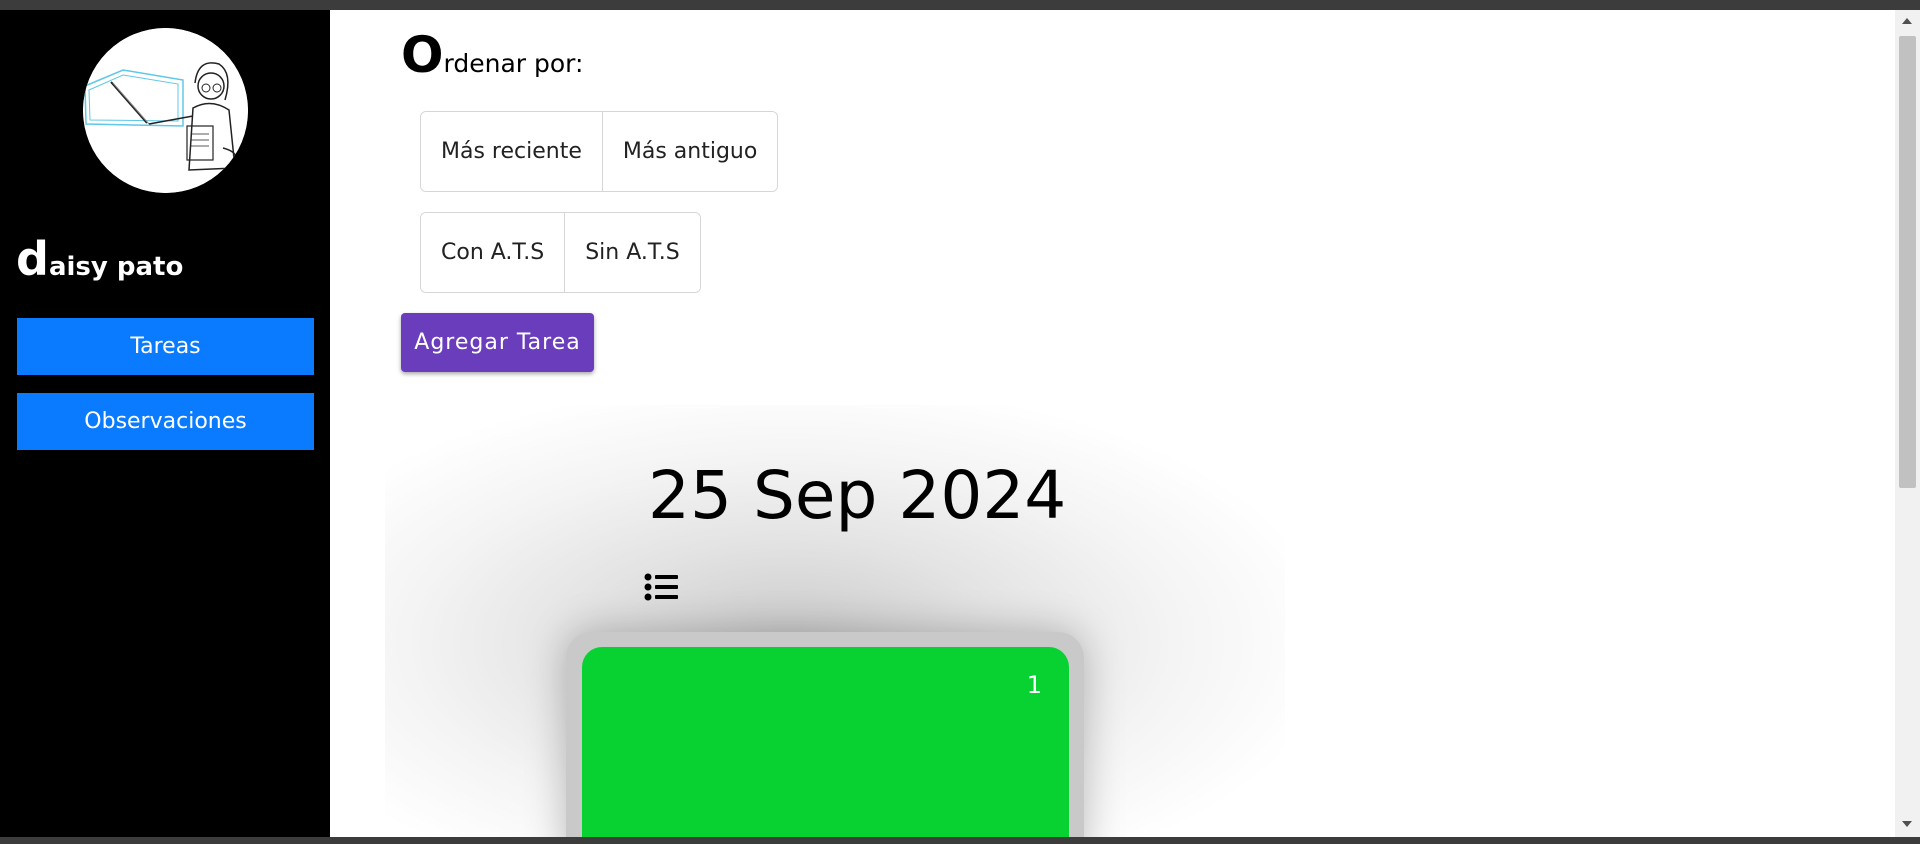 The height and width of the screenshot is (844, 1920). I want to click on date-heading: 25 Sep 2024, so click(857, 495).